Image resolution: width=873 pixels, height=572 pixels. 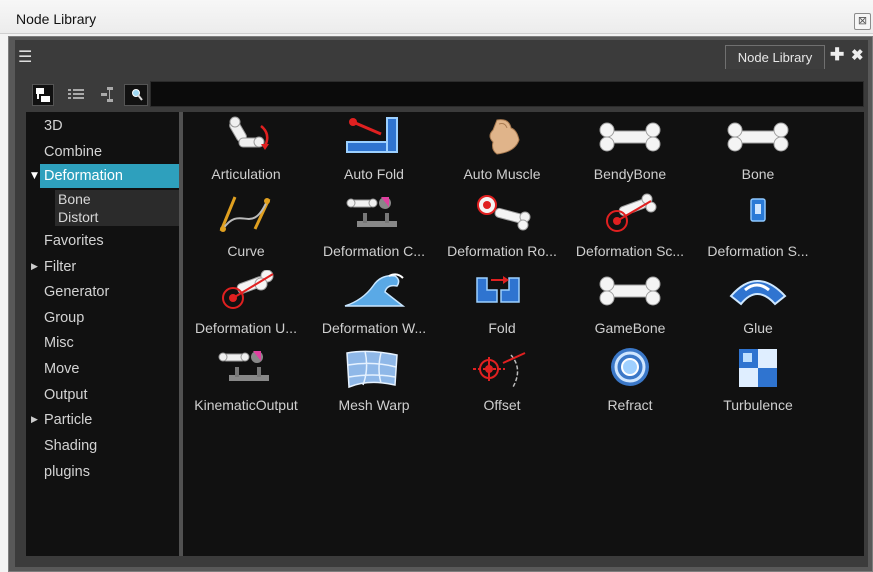 I want to click on sidebar-item-label: Shading, so click(x=71, y=446).